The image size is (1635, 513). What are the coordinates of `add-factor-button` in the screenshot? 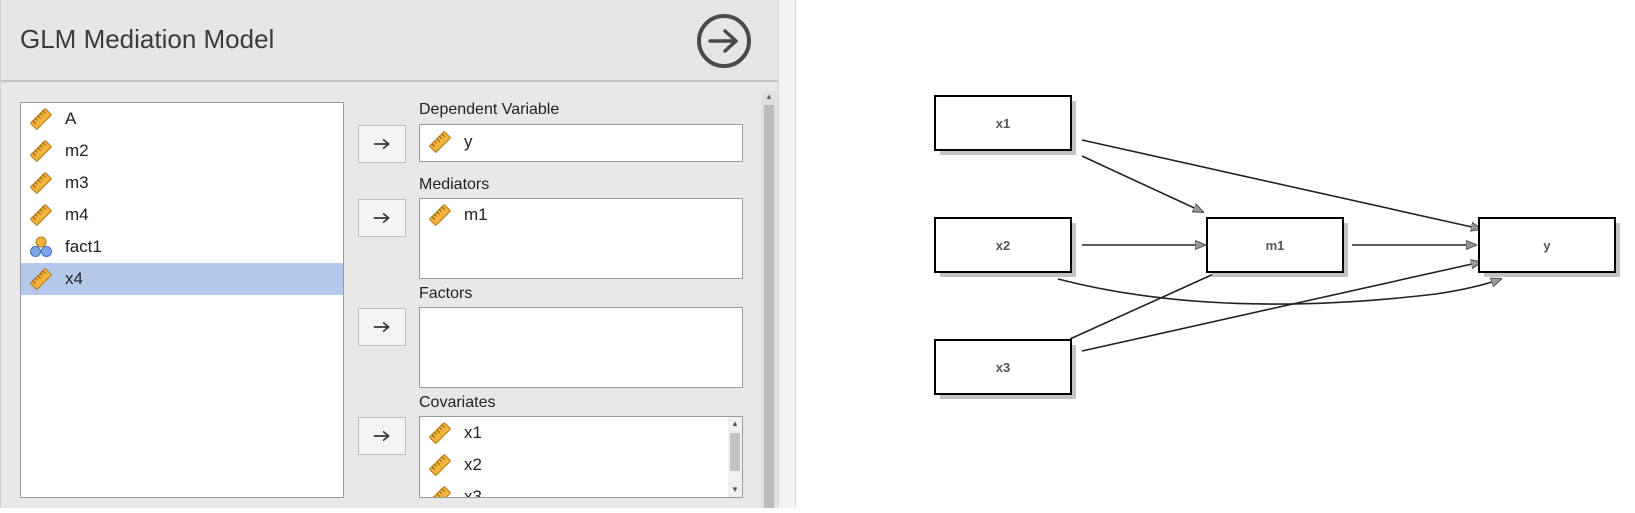 It's located at (382, 327).